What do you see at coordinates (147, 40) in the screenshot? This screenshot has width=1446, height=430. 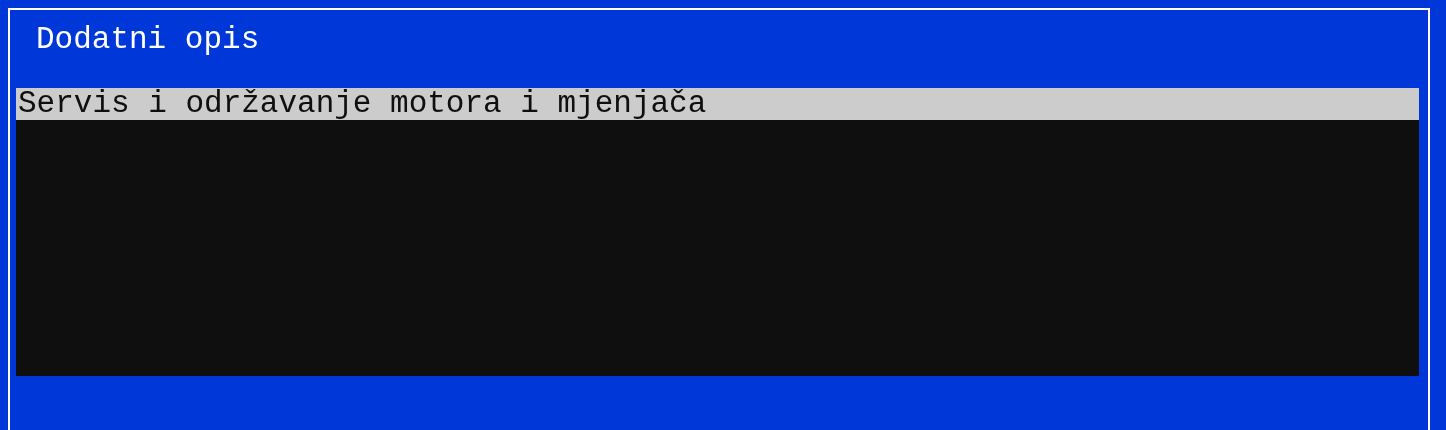 I see `dialog-title: Dodatni opis` at bounding box center [147, 40].